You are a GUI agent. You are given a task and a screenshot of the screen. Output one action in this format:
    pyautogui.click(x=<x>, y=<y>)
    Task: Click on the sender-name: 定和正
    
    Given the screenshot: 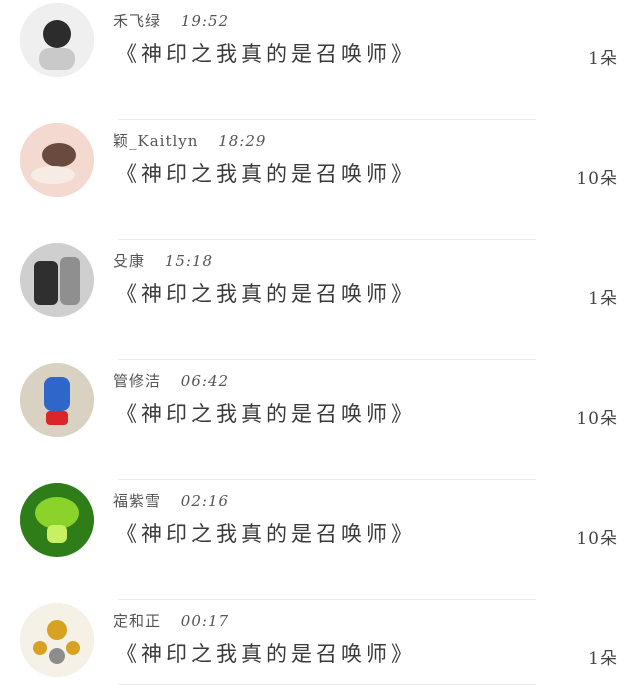 What is the action you would take?
    pyautogui.click(x=137, y=621)
    